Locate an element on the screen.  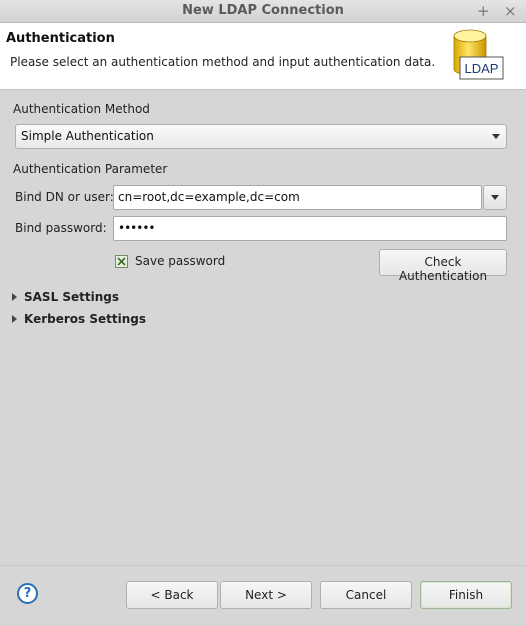
bind-password-label: Bind password: is located at coordinates (61, 228).